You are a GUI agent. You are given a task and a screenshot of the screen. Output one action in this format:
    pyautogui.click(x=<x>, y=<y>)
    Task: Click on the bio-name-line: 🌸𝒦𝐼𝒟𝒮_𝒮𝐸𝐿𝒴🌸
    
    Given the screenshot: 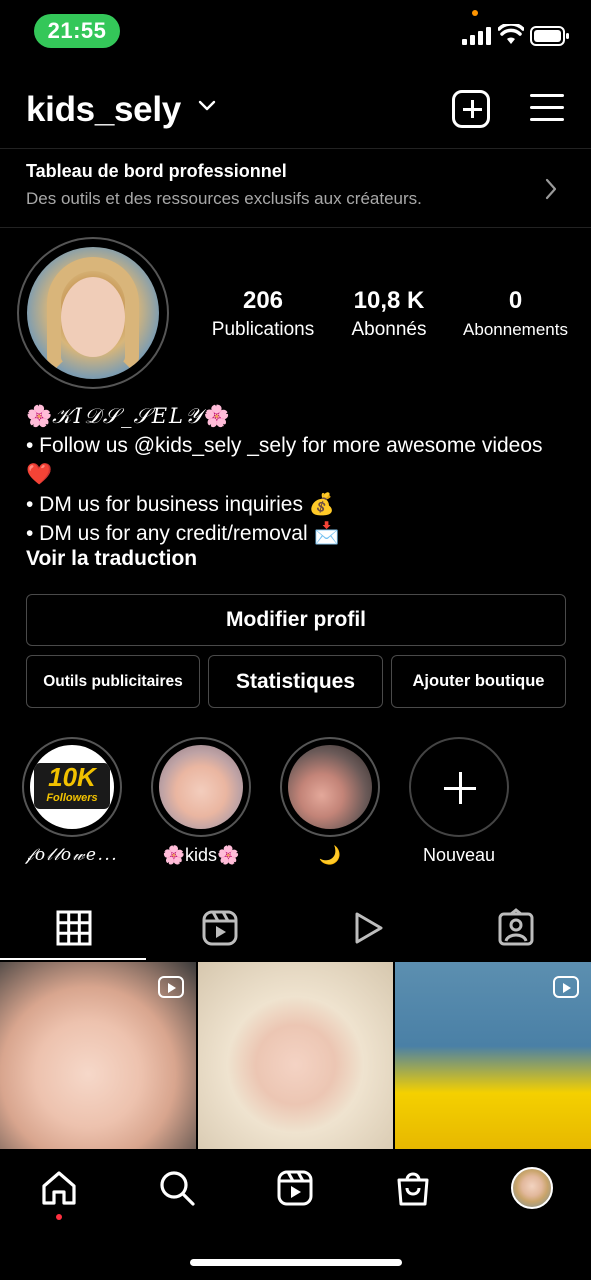 What is the action you would take?
    pyautogui.click(x=298, y=417)
    